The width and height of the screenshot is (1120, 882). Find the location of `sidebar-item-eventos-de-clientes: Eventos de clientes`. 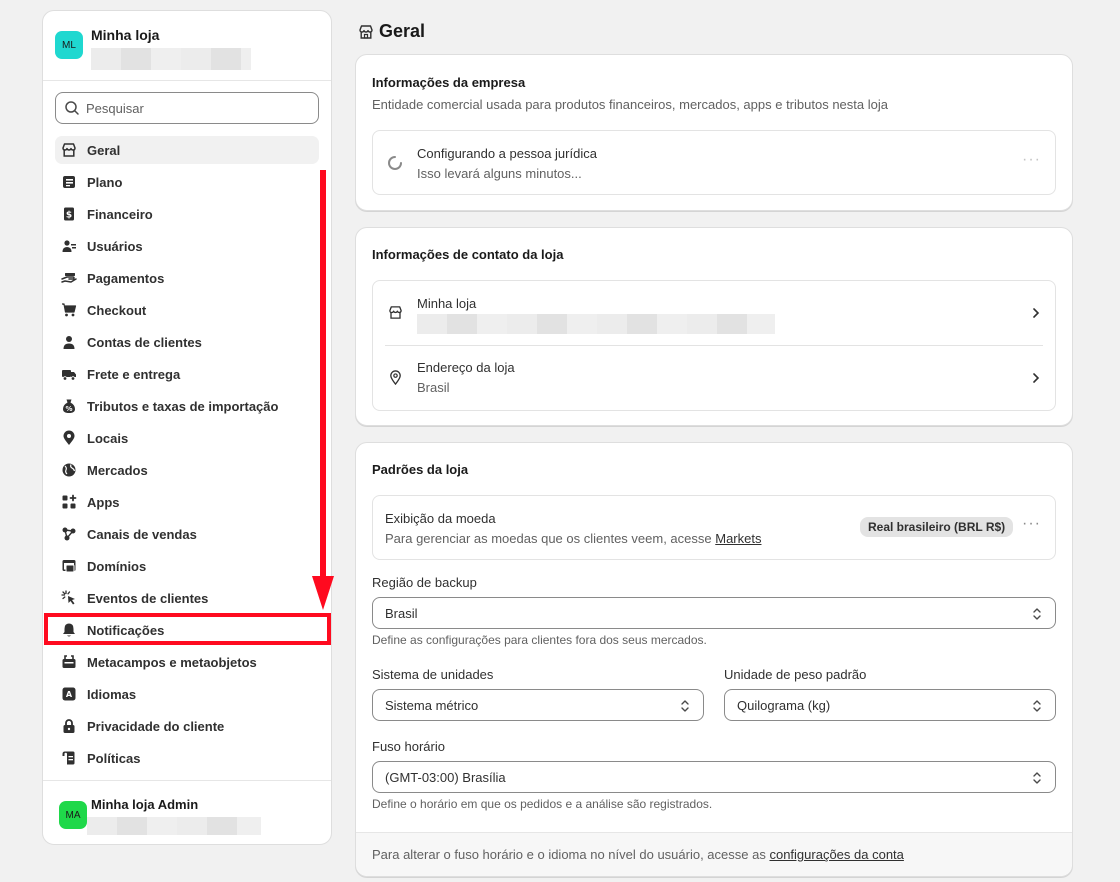

sidebar-item-eventos-de-clientes: Eventos de clientes is located at coordinates (187, 598).